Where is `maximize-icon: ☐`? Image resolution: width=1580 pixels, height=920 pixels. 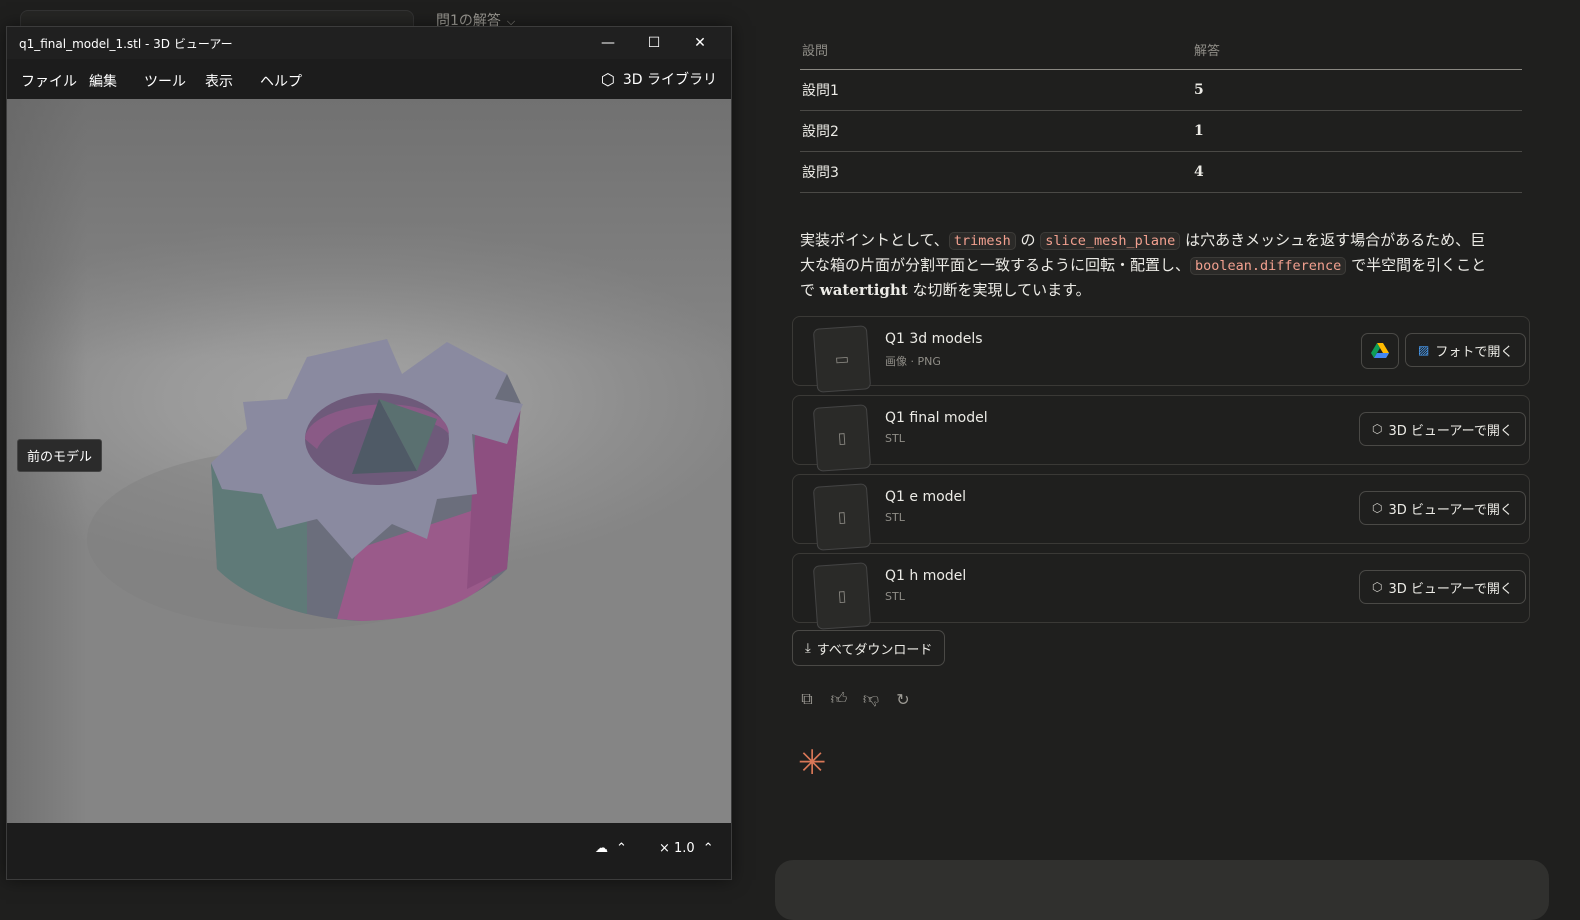
maximize-icon: ☐ is located at coordinates (654, 43).